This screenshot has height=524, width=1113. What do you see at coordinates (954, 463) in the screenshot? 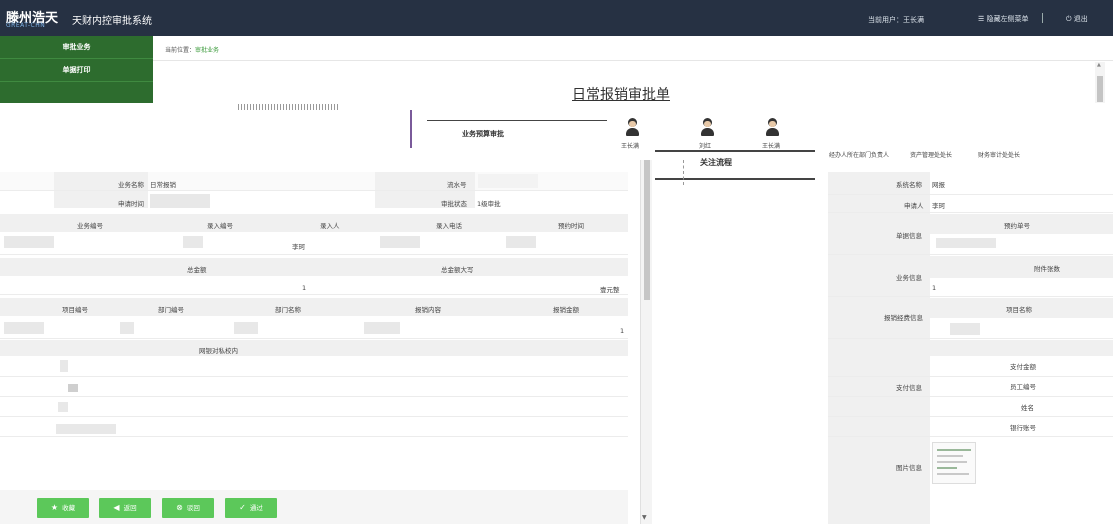
I see `receipt-thumbnail` at bounding box center [954, 463].